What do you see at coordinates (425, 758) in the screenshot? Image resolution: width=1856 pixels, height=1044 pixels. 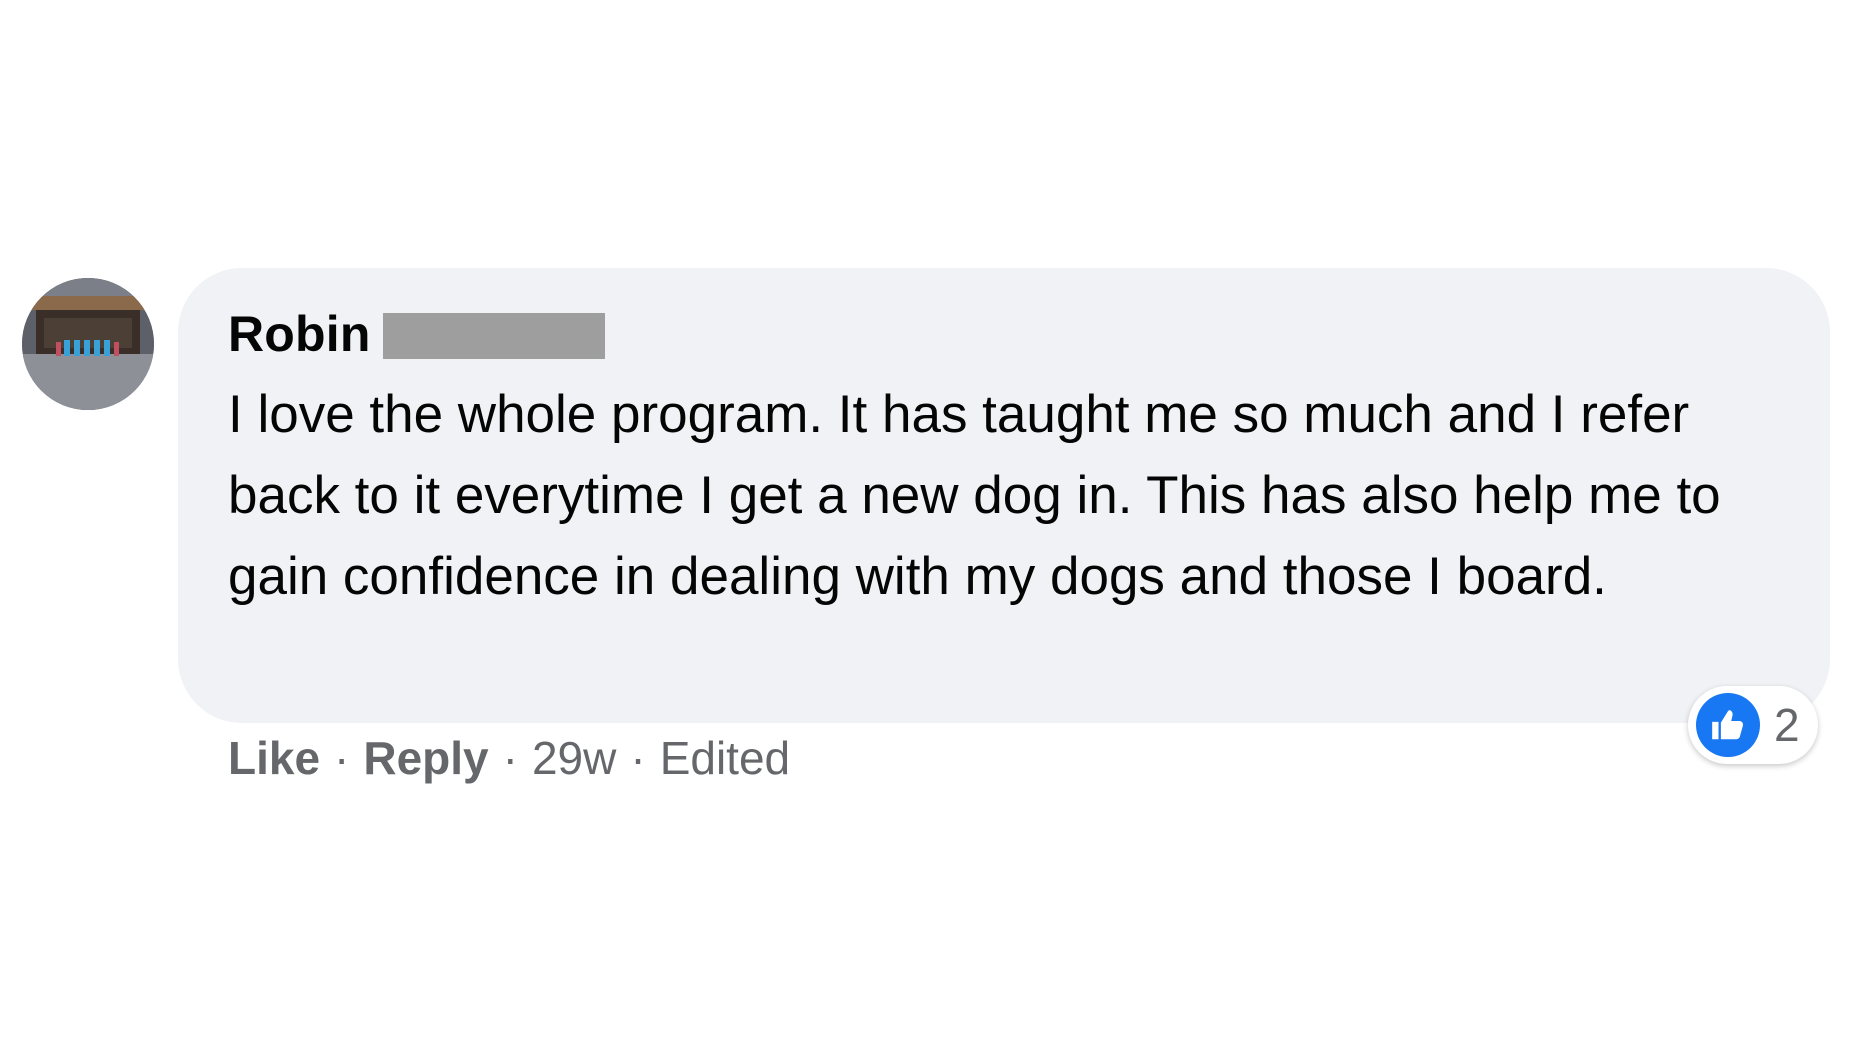 I see `reply-button: Reply` at bounding box center [425, 758].